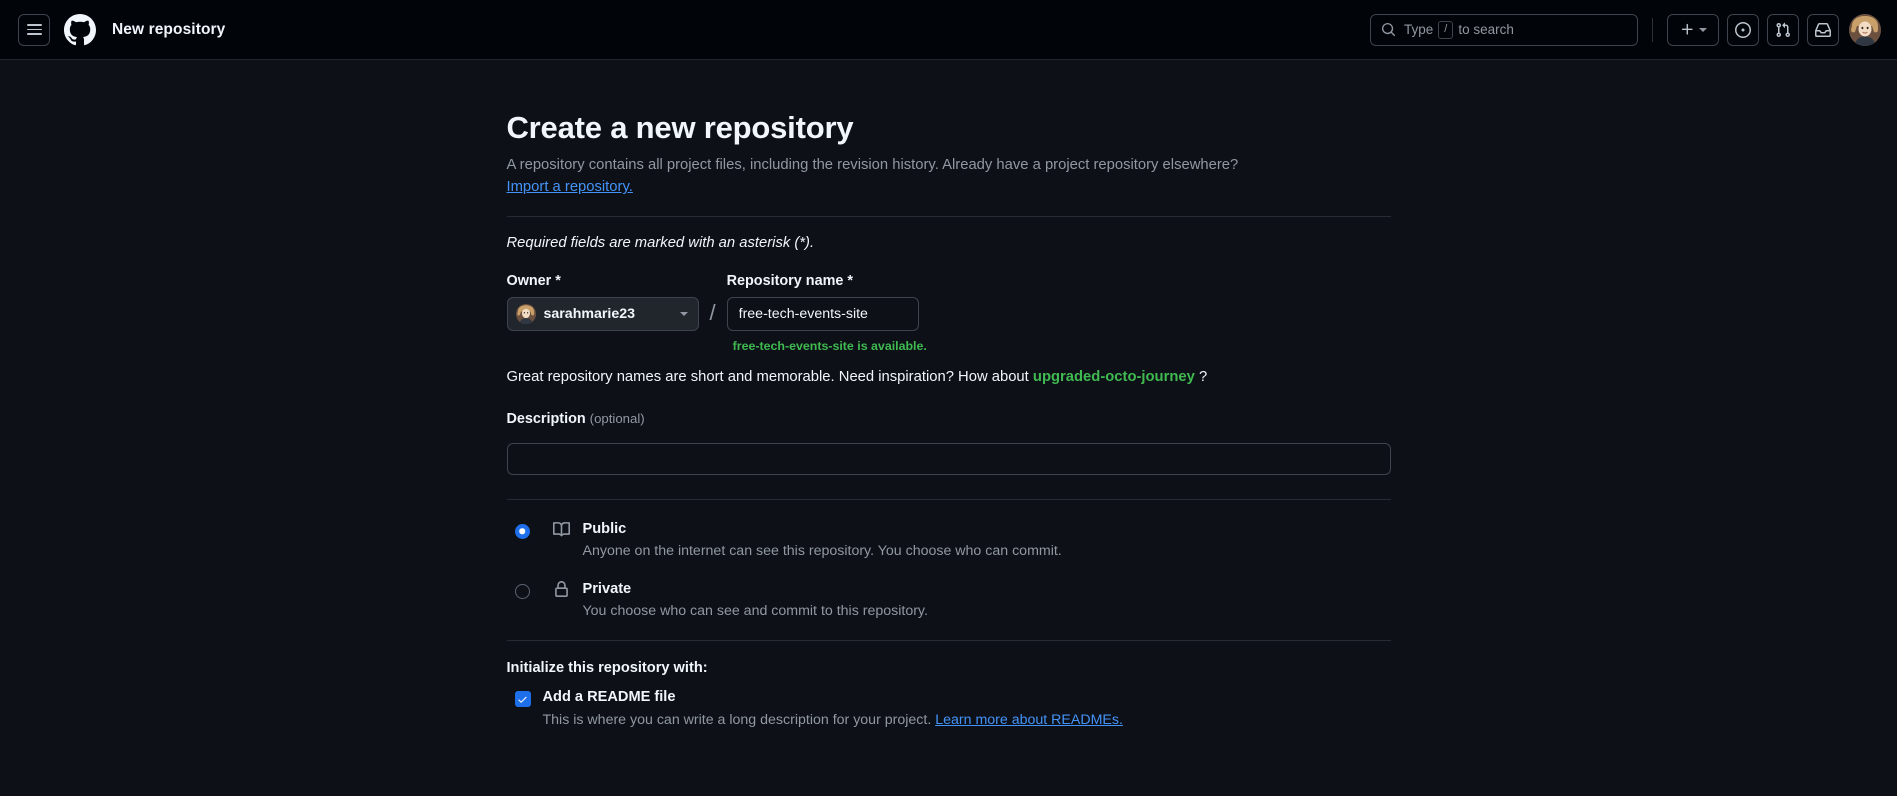  I want to click on suggestion-suffix: ?, so click(1203, 376).